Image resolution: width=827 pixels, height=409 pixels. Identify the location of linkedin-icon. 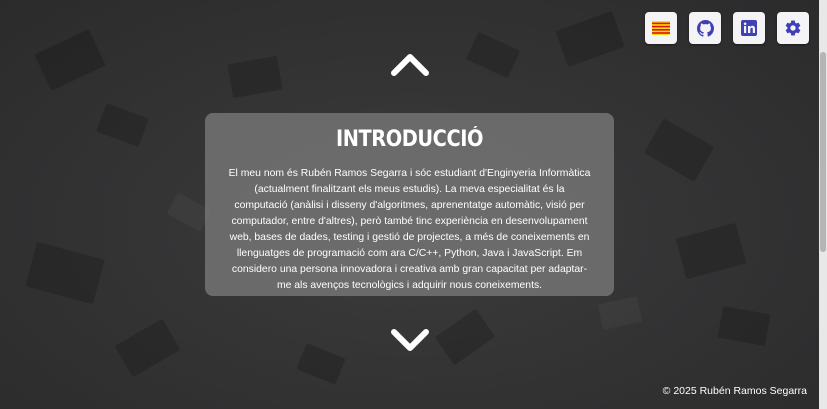
(749, 28).